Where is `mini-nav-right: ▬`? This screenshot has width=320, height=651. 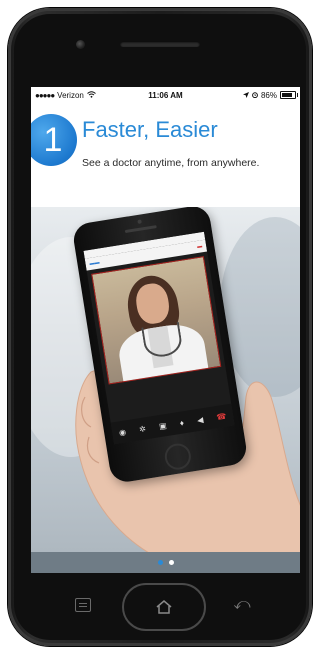 mini-nav-right: ▬ is located at coordinates (199, 246).